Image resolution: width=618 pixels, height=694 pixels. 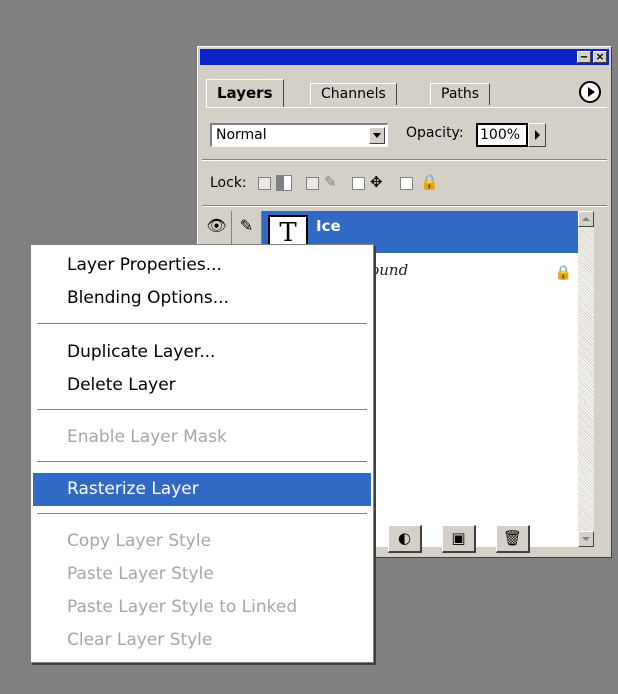 I want to click on lock-label: Lock:, so click(x=228, y=183).